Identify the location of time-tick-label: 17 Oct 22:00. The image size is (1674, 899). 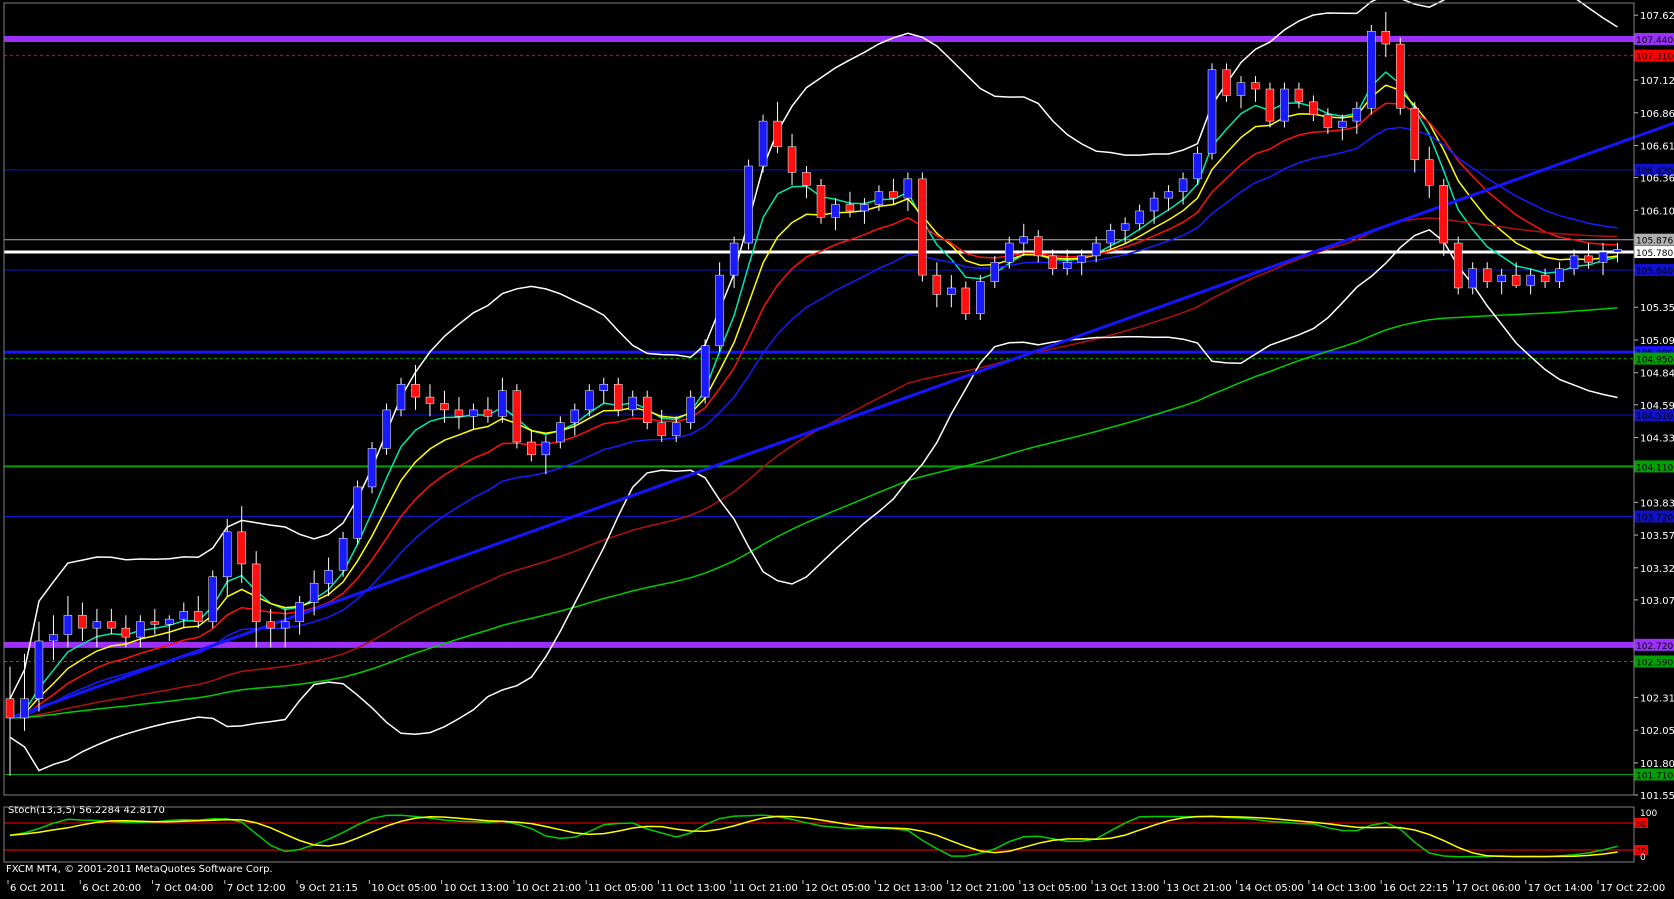
(1632, 888).